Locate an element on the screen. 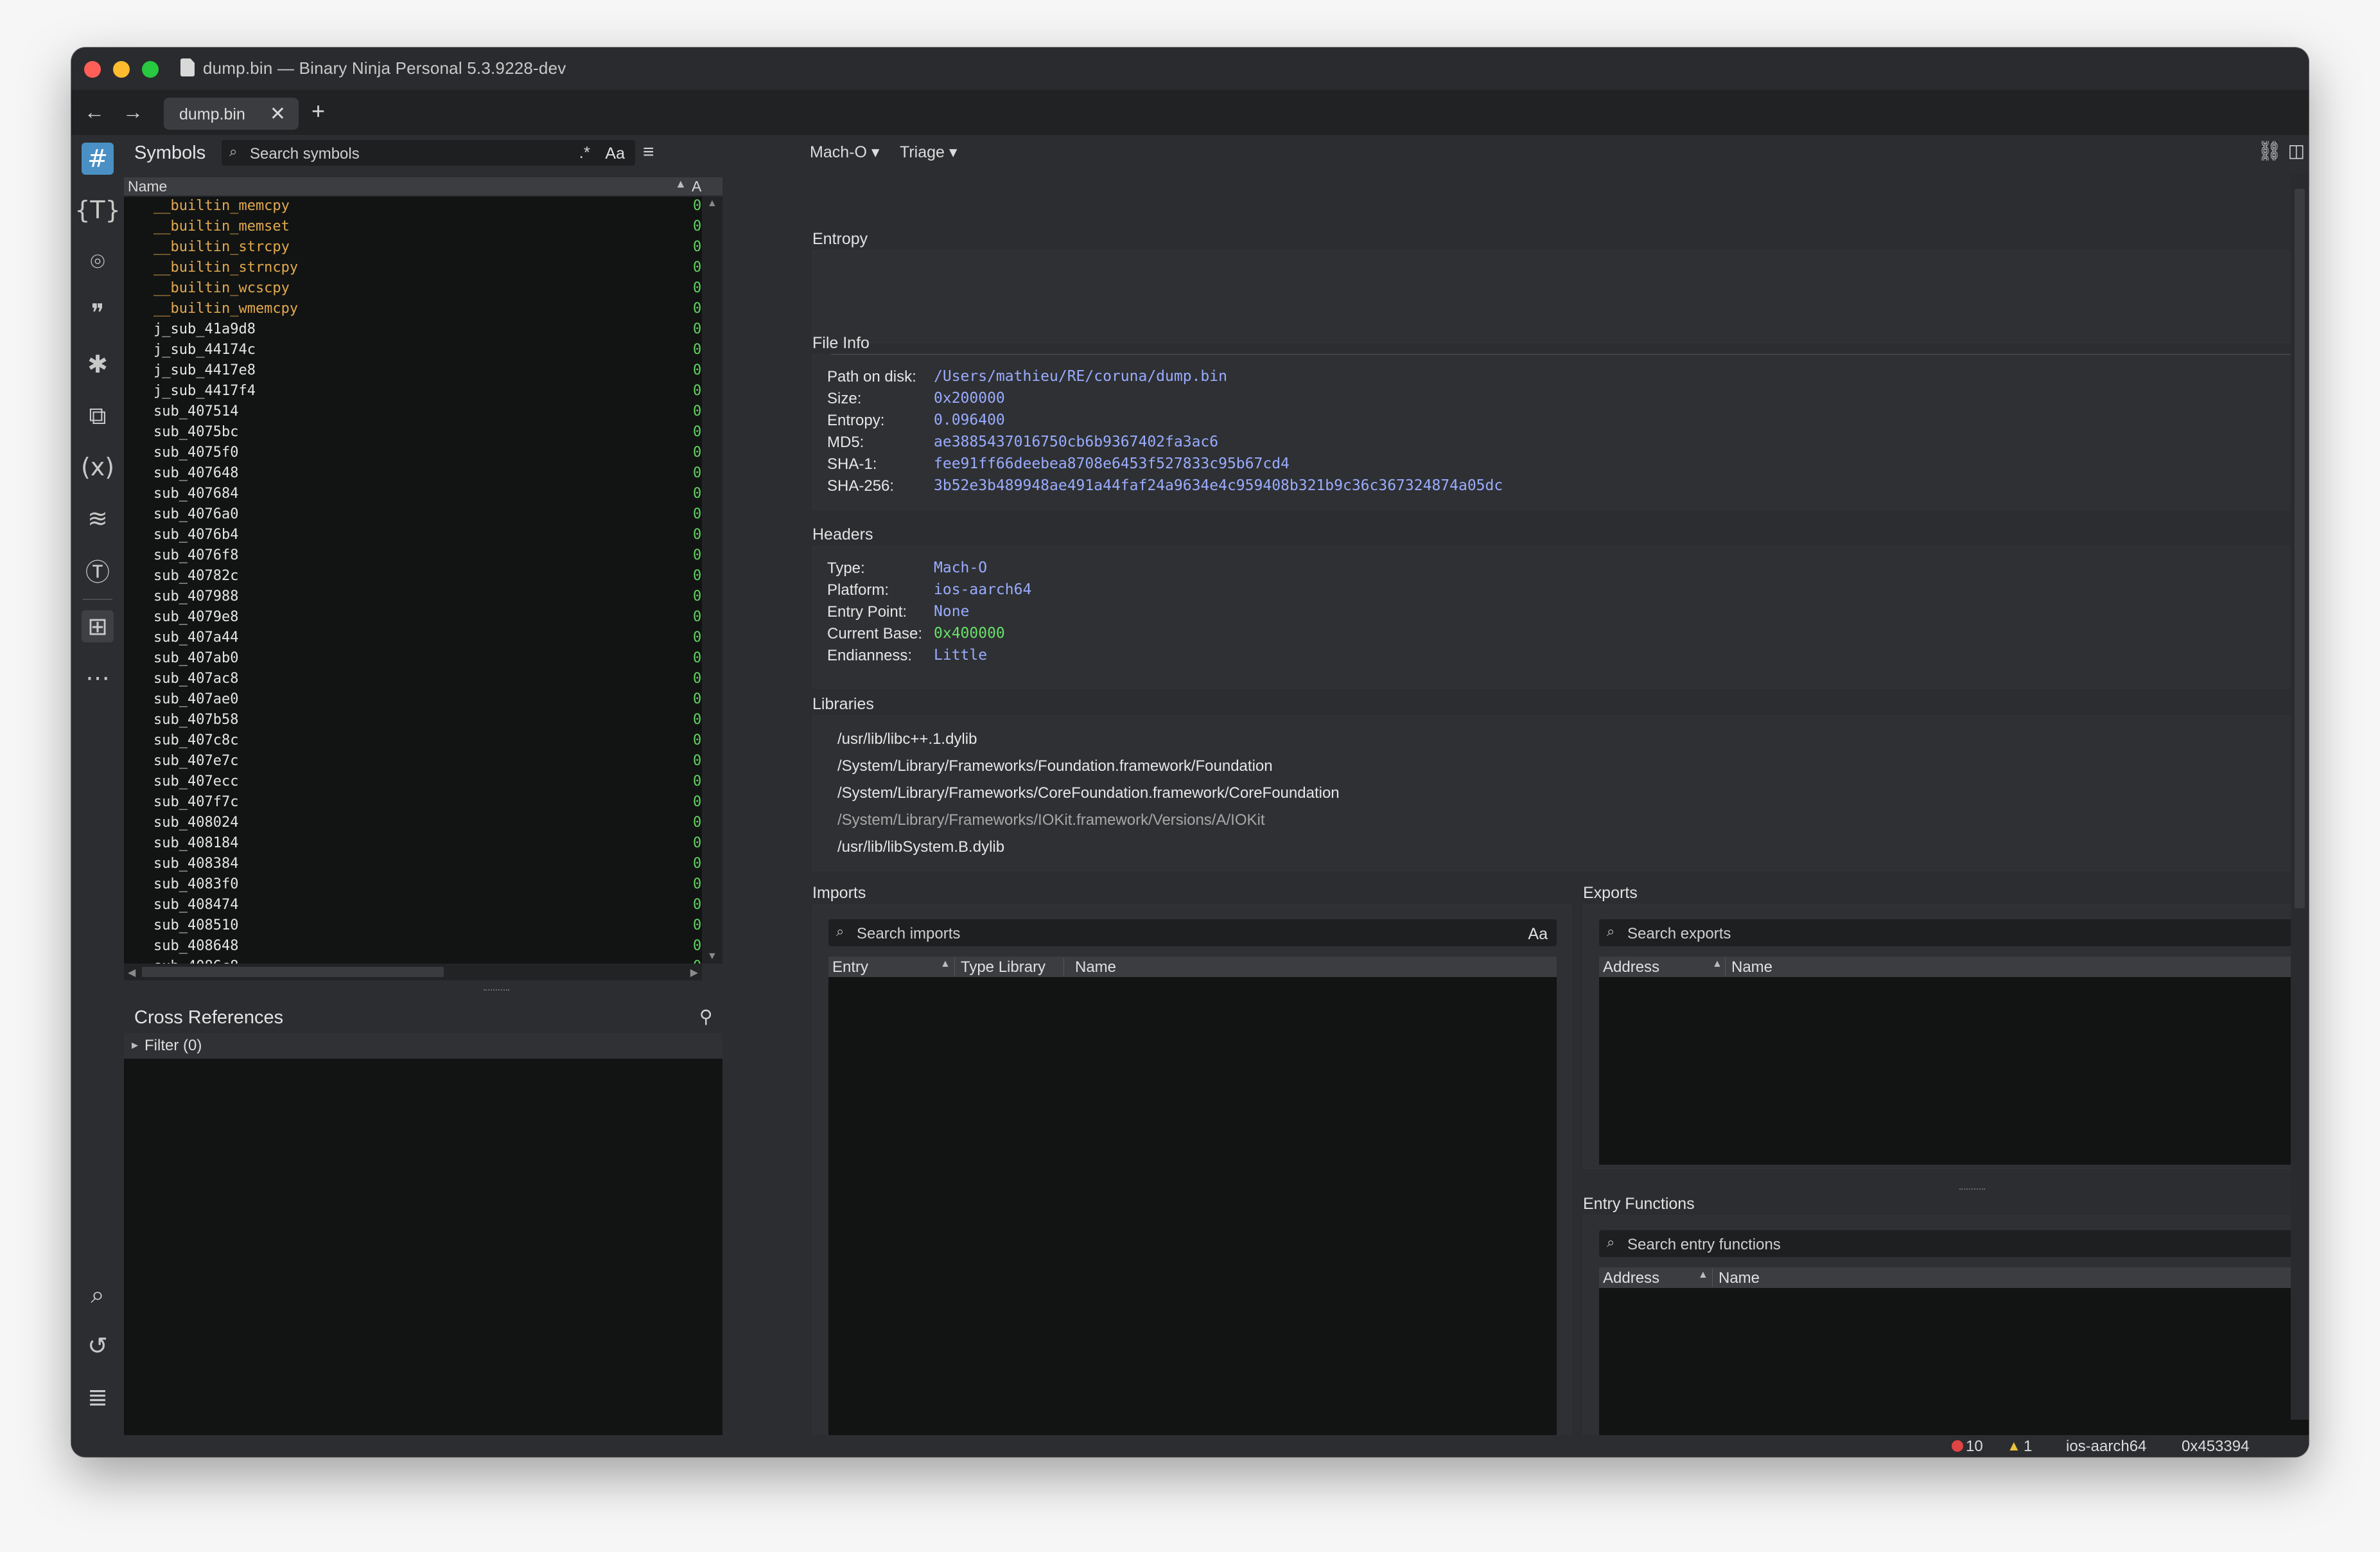 This screenshot has height=1552, width=2380. symbol-row: sub_4075bc 0 is located at coordinates (413, 433).